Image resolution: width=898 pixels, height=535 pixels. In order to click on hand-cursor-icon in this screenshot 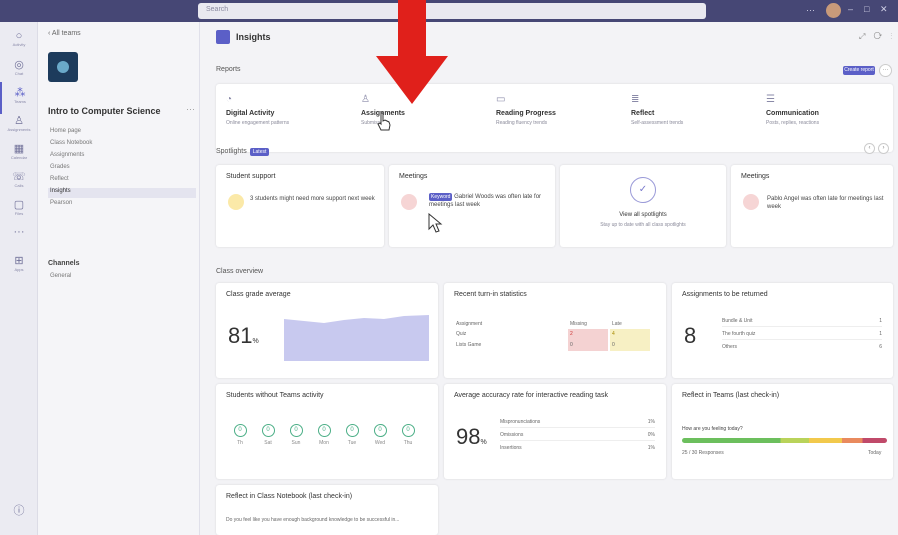, I will do `click(384, 121)`.